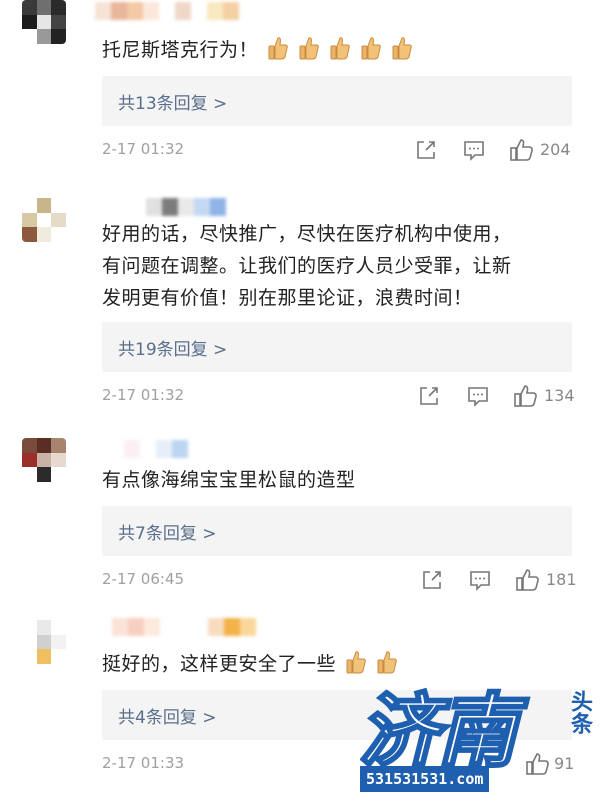 The image size is (600, 802). What do you see at coordinates (555, 149) in the screenshot?
I see `like-count: 204` at bounding box center [555, 149].